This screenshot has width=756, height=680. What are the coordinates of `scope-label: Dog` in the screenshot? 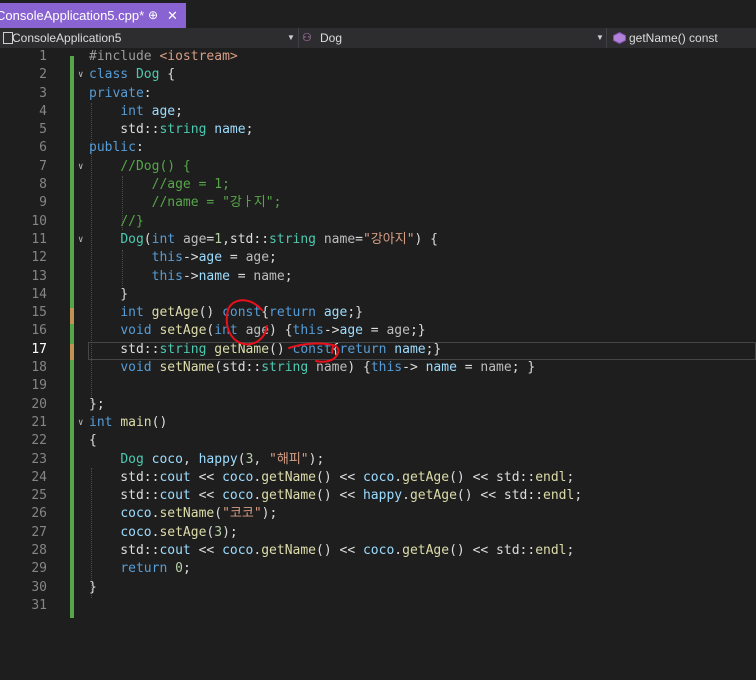 It's located at (331, 38).